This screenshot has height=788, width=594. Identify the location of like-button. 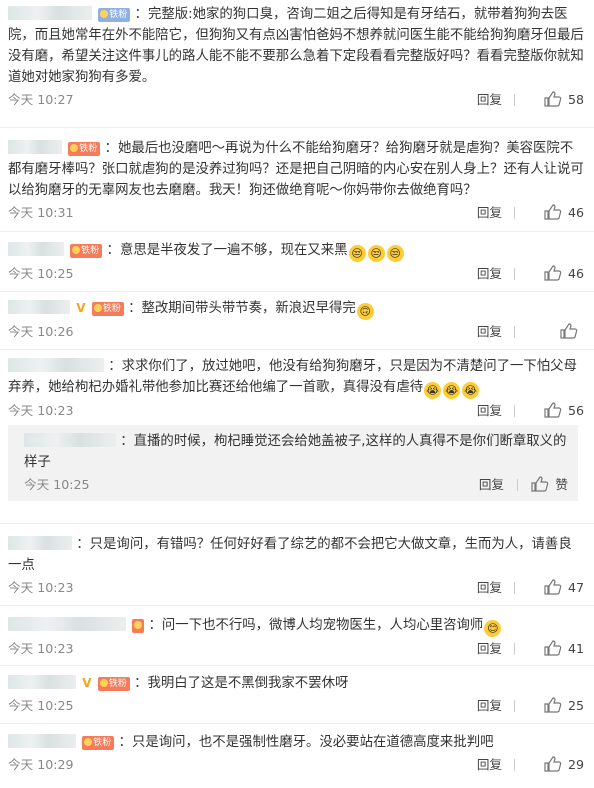
(572, 332).